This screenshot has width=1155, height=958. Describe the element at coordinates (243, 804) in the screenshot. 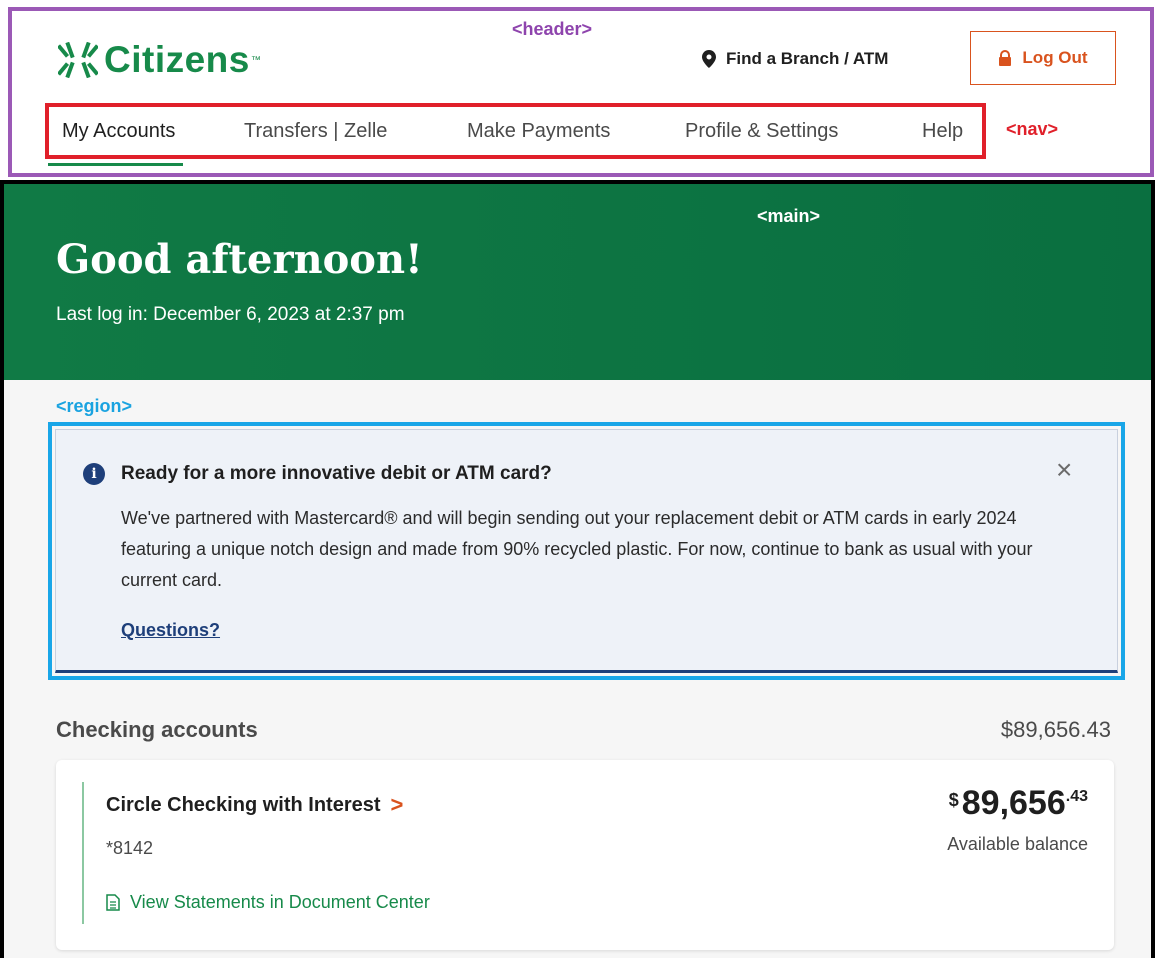

I see `account-name: Circle Checking with Interest` at that location.